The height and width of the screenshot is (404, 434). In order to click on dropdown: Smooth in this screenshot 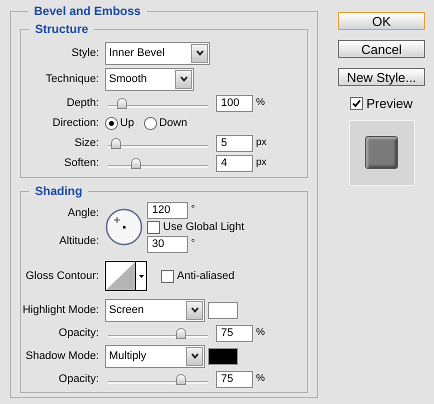, I will do `click(149, 79)`.